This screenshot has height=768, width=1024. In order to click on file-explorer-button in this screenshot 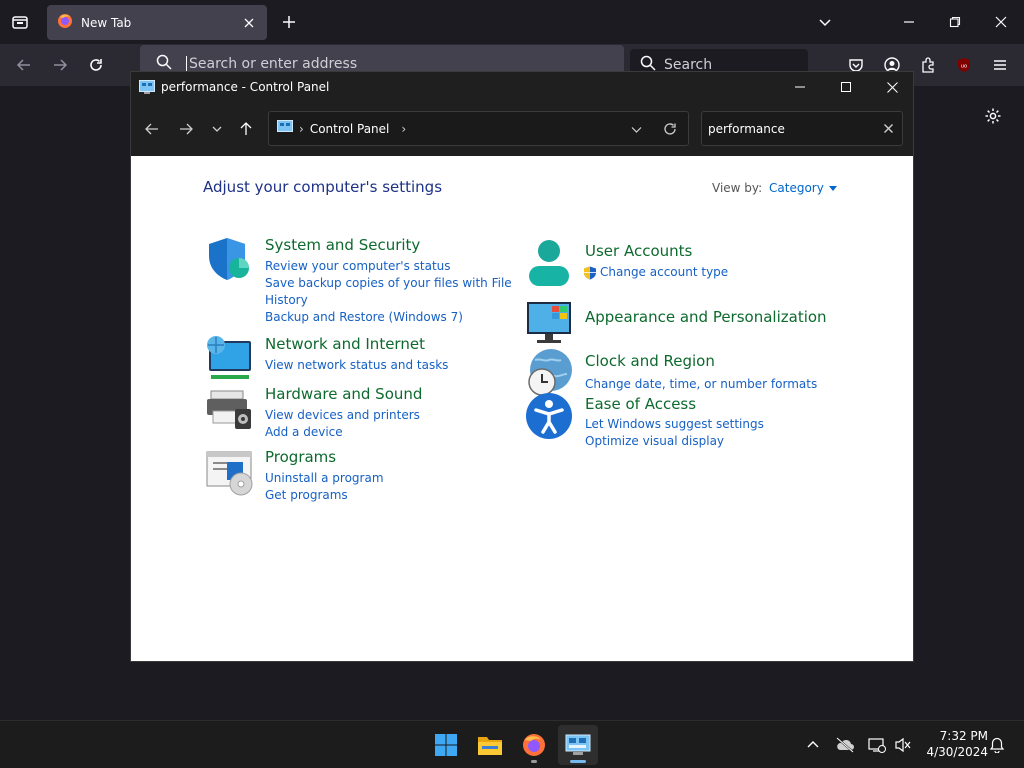, I will do `click(490, 745)`.